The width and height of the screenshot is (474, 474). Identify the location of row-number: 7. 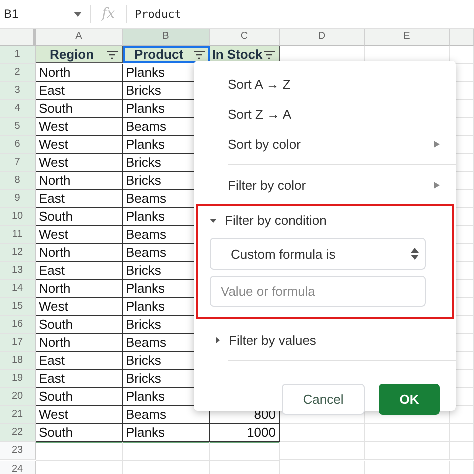
(18, 163).